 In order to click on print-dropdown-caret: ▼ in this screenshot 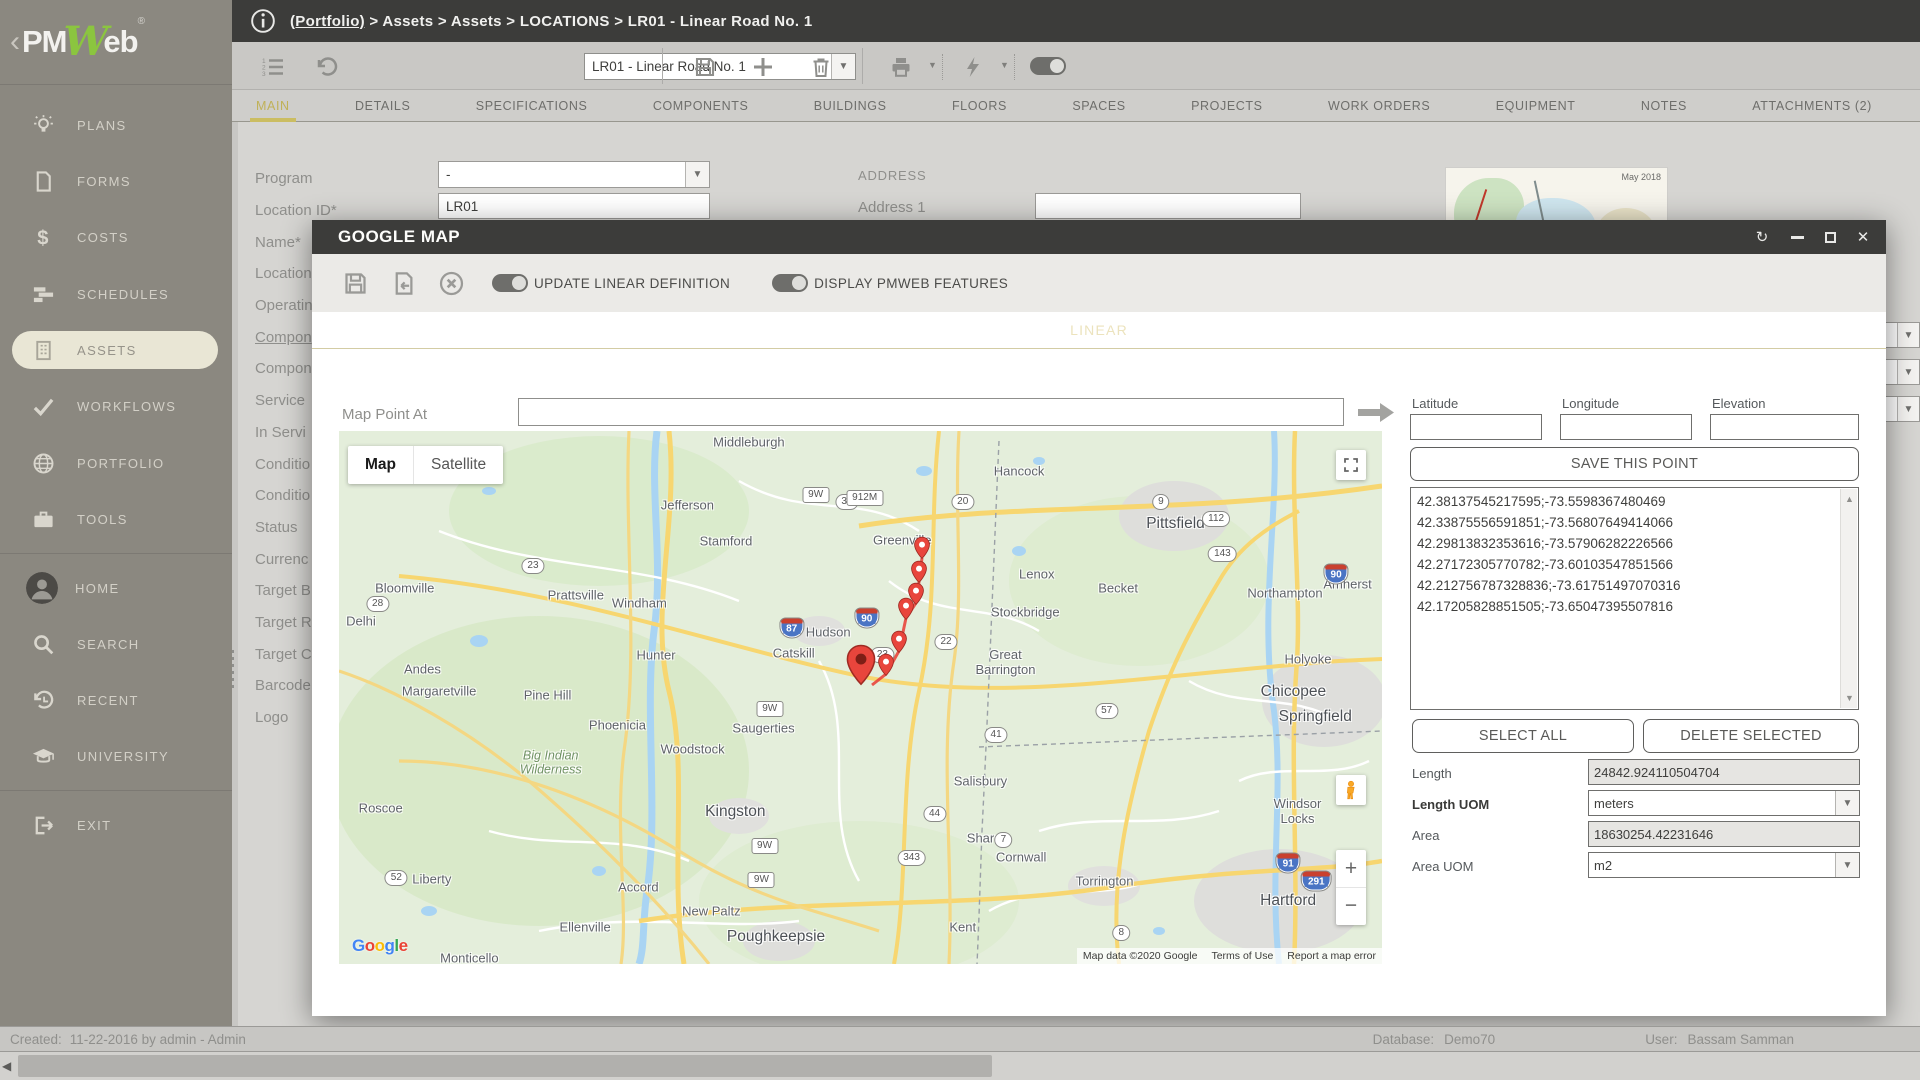, I will do `click(932, 65)`.